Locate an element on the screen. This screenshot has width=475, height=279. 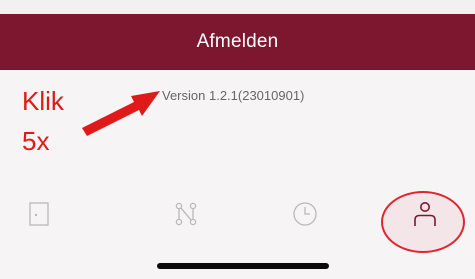
tab-route is located at coordinates (186, 214).